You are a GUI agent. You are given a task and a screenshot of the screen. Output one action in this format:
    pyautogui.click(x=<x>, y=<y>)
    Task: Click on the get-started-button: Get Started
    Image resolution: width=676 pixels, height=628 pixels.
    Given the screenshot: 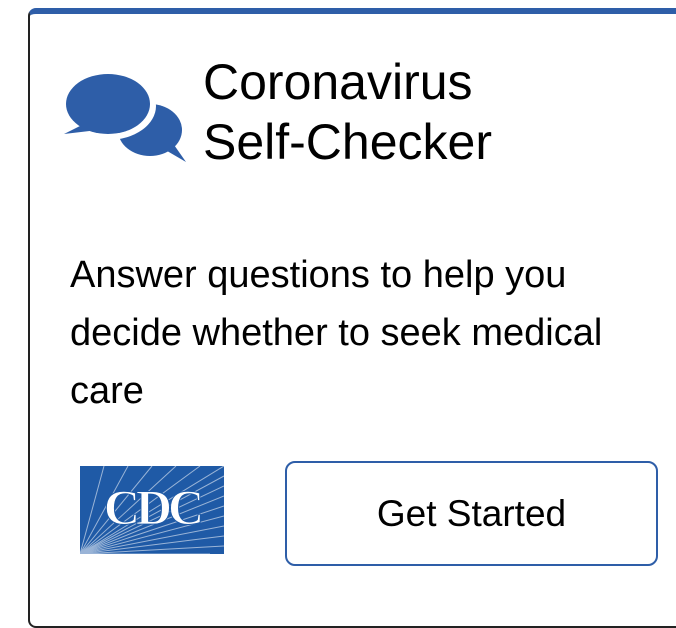 What is the action you would take?
    pyautogui.click(x=471, y=513)
    